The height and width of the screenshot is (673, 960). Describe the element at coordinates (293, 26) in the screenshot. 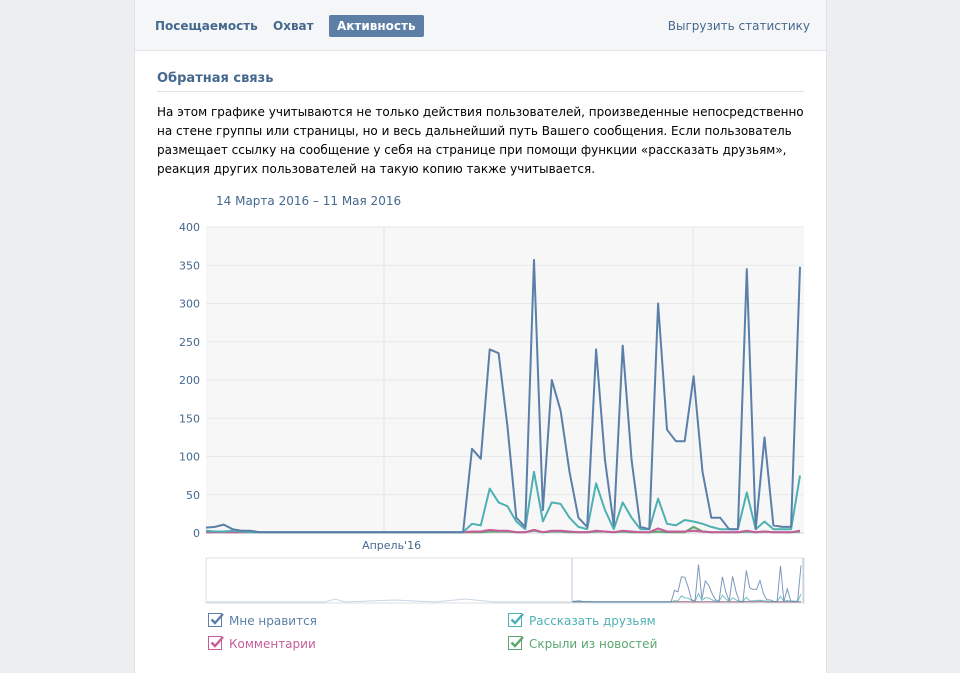

I see `tab-reach: Охват` at that location.